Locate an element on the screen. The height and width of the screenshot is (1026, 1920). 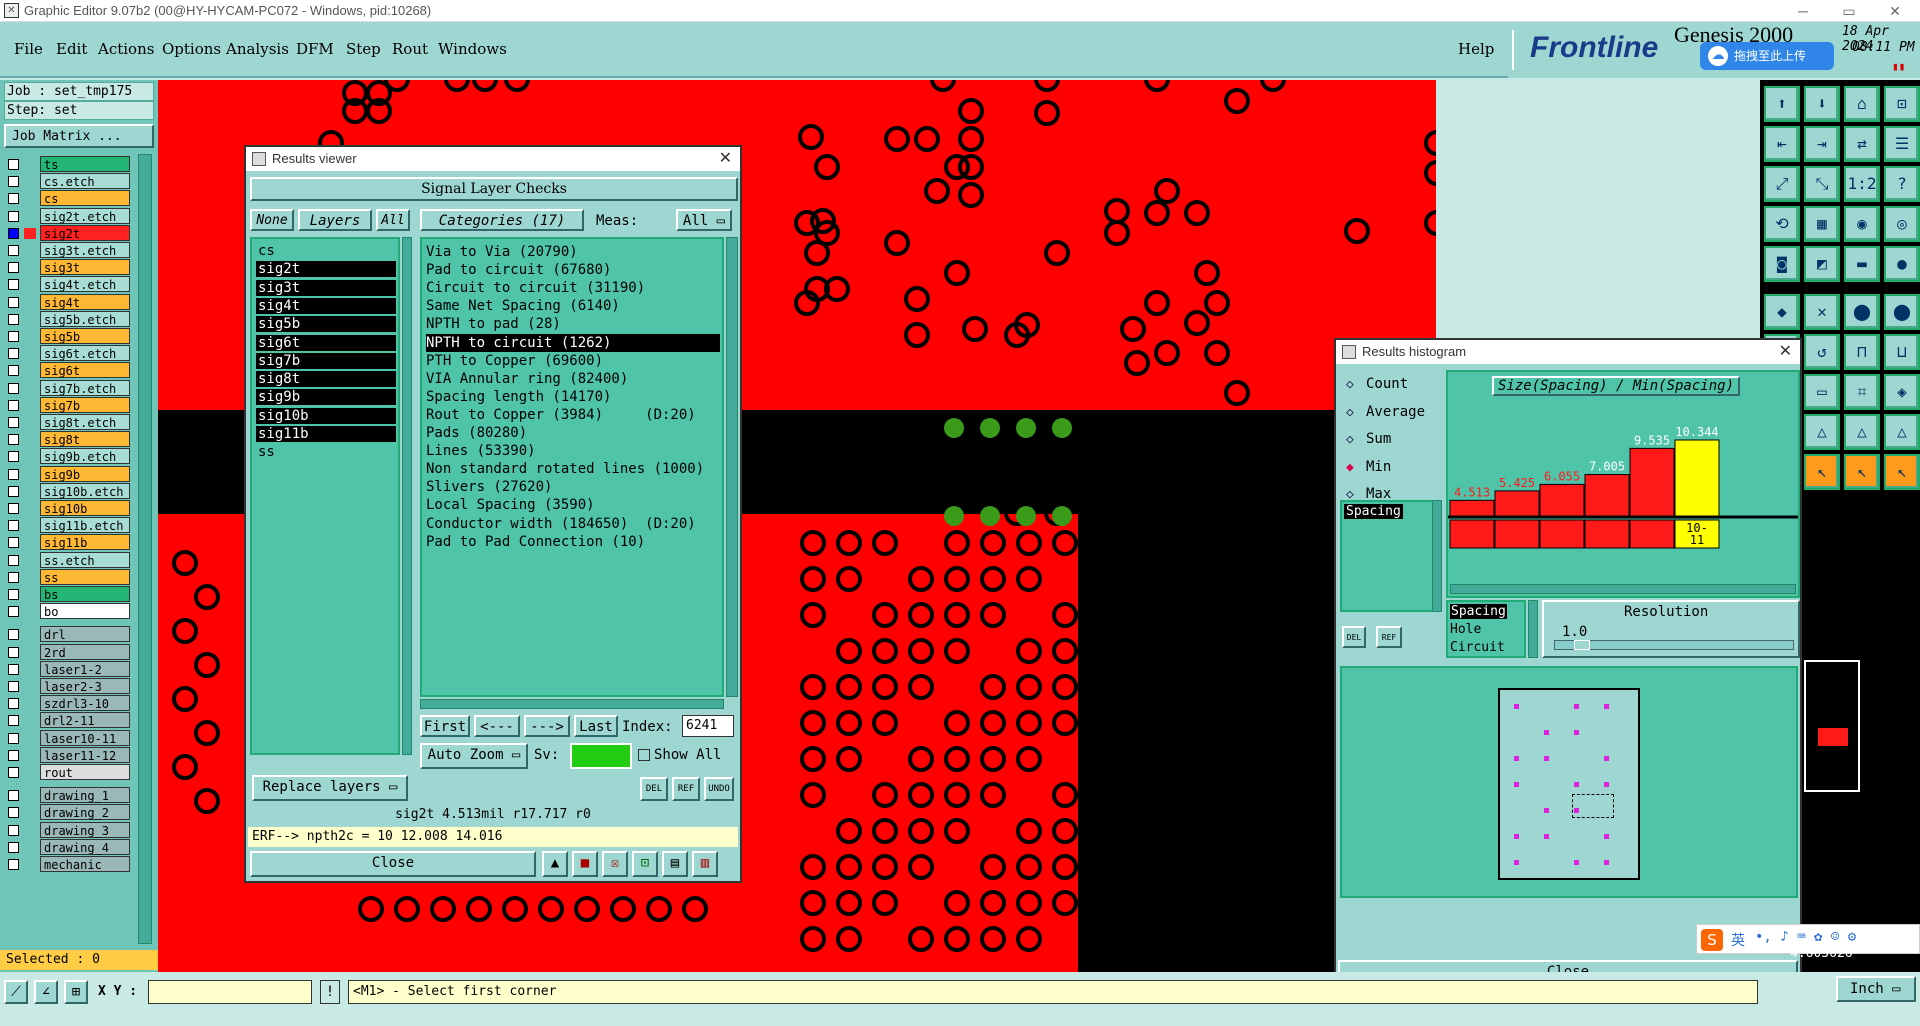
tool-button-18: ◩ is located at coordinates (1822, 264).